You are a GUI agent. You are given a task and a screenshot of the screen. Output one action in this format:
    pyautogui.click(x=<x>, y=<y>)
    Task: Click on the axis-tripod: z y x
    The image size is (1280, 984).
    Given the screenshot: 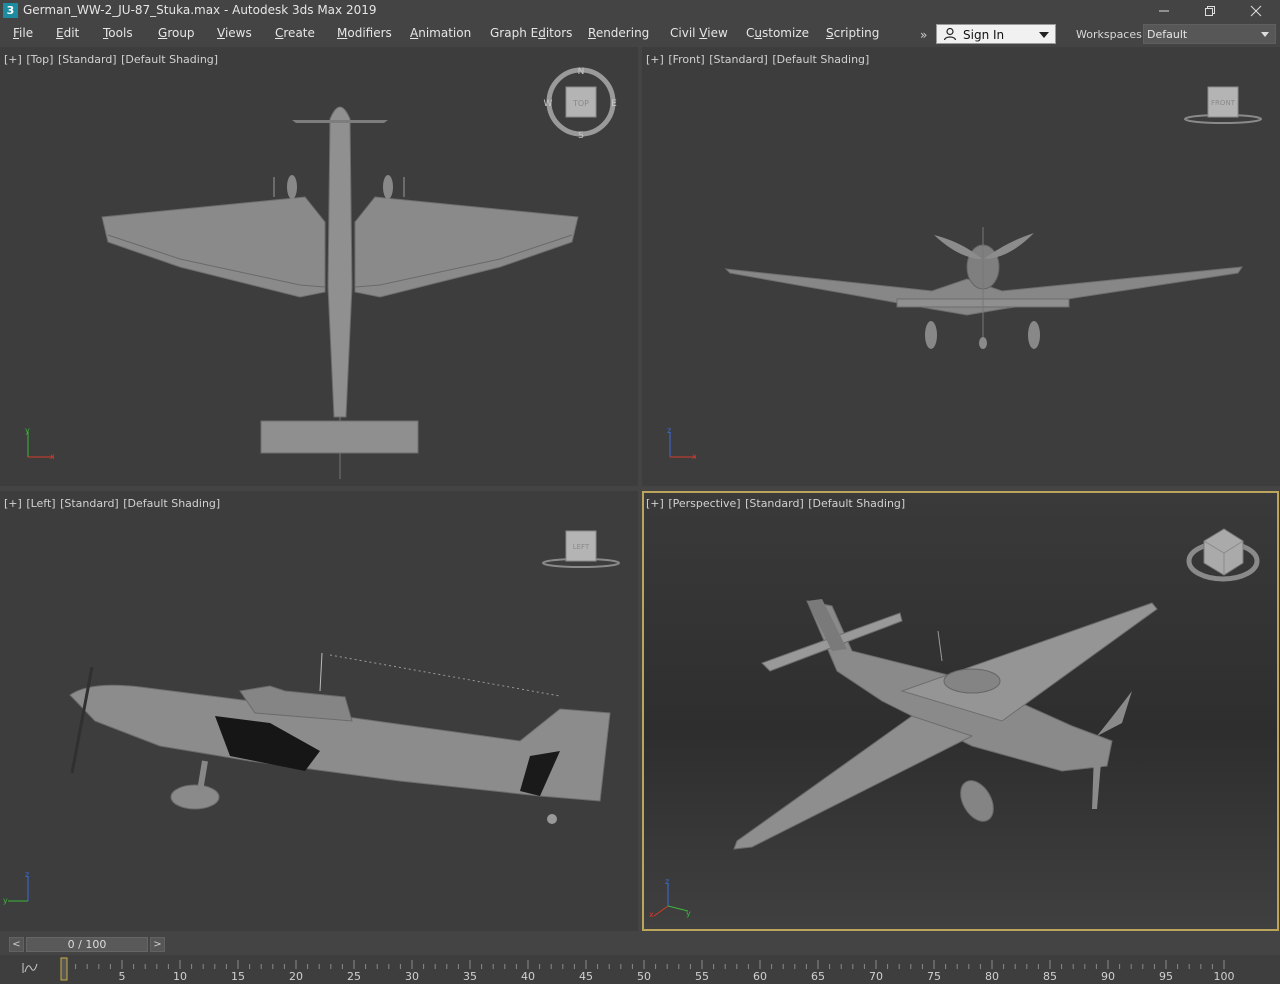 What is the action you would take?
    pyautogui.click(x=670, y=898)
    